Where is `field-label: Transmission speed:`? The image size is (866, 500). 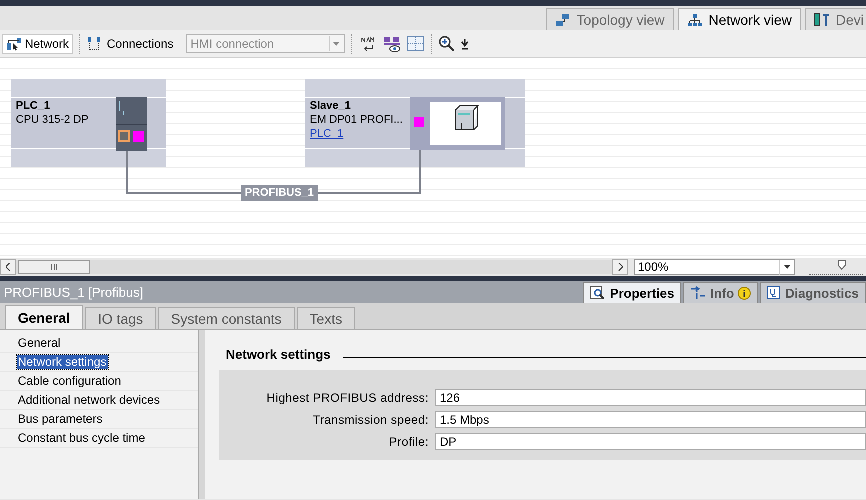
field-label: Transmission speed: is located at coordinates (370, 419).